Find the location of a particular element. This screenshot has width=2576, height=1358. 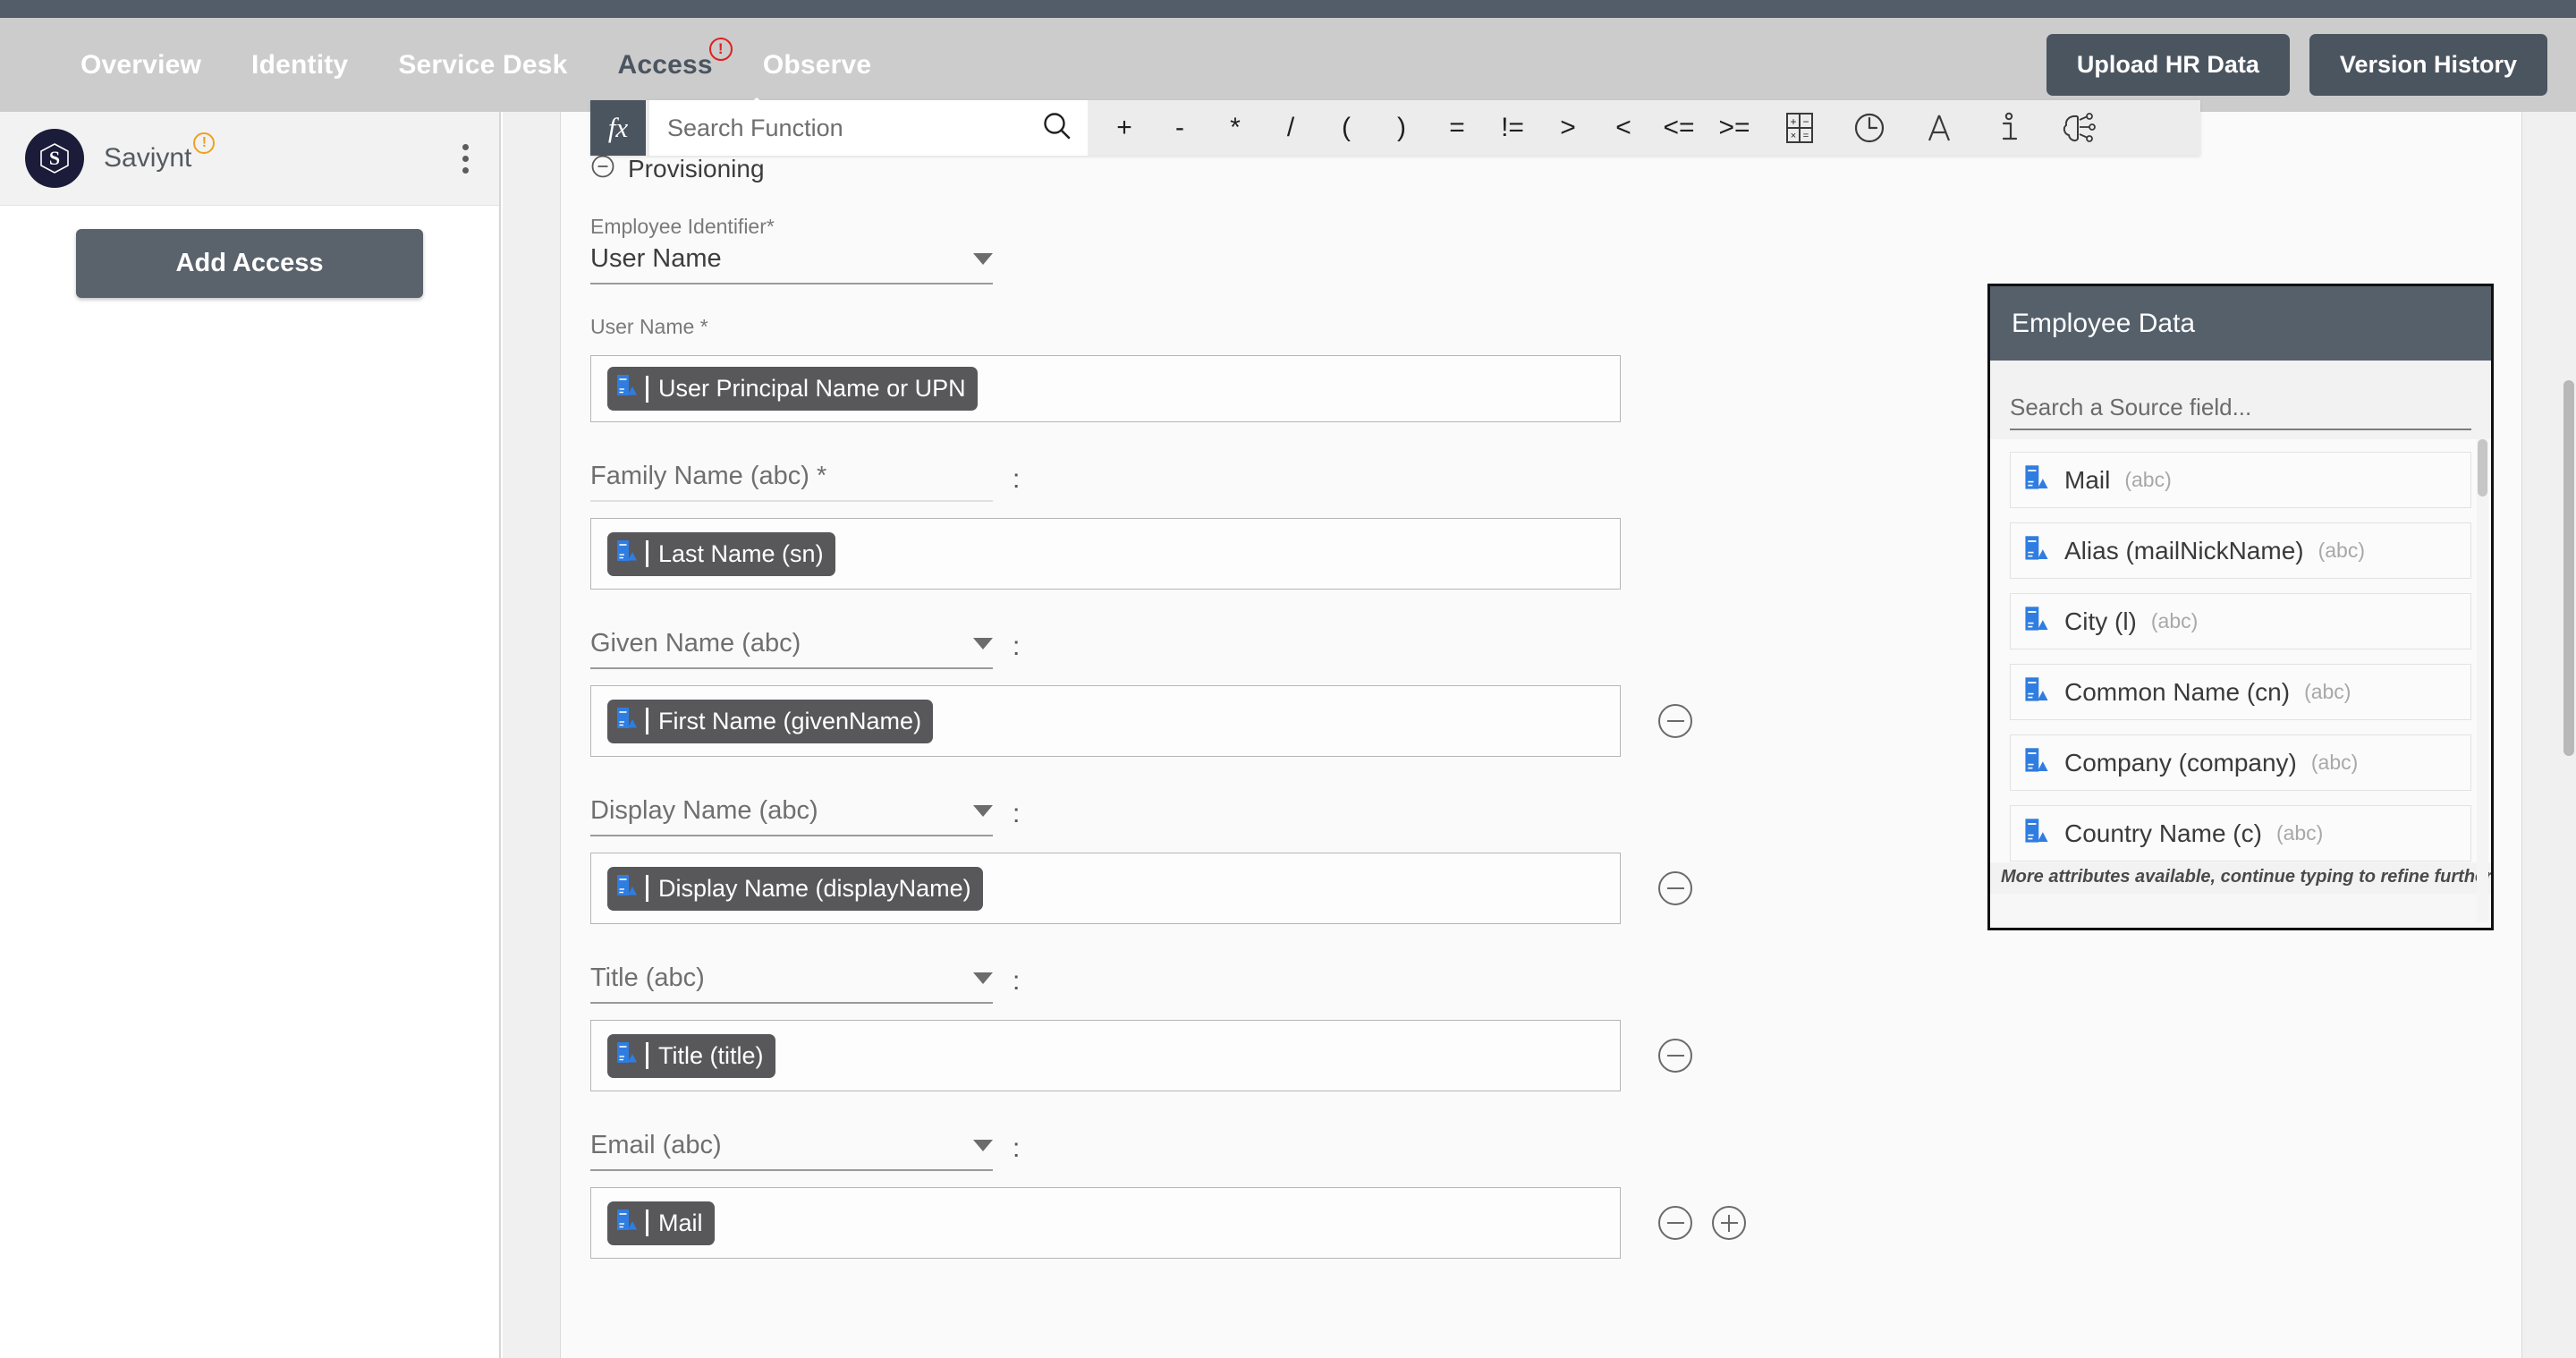

chip-input-user-name: User Principal Name or UPN is located at coordinates (1105, 389).